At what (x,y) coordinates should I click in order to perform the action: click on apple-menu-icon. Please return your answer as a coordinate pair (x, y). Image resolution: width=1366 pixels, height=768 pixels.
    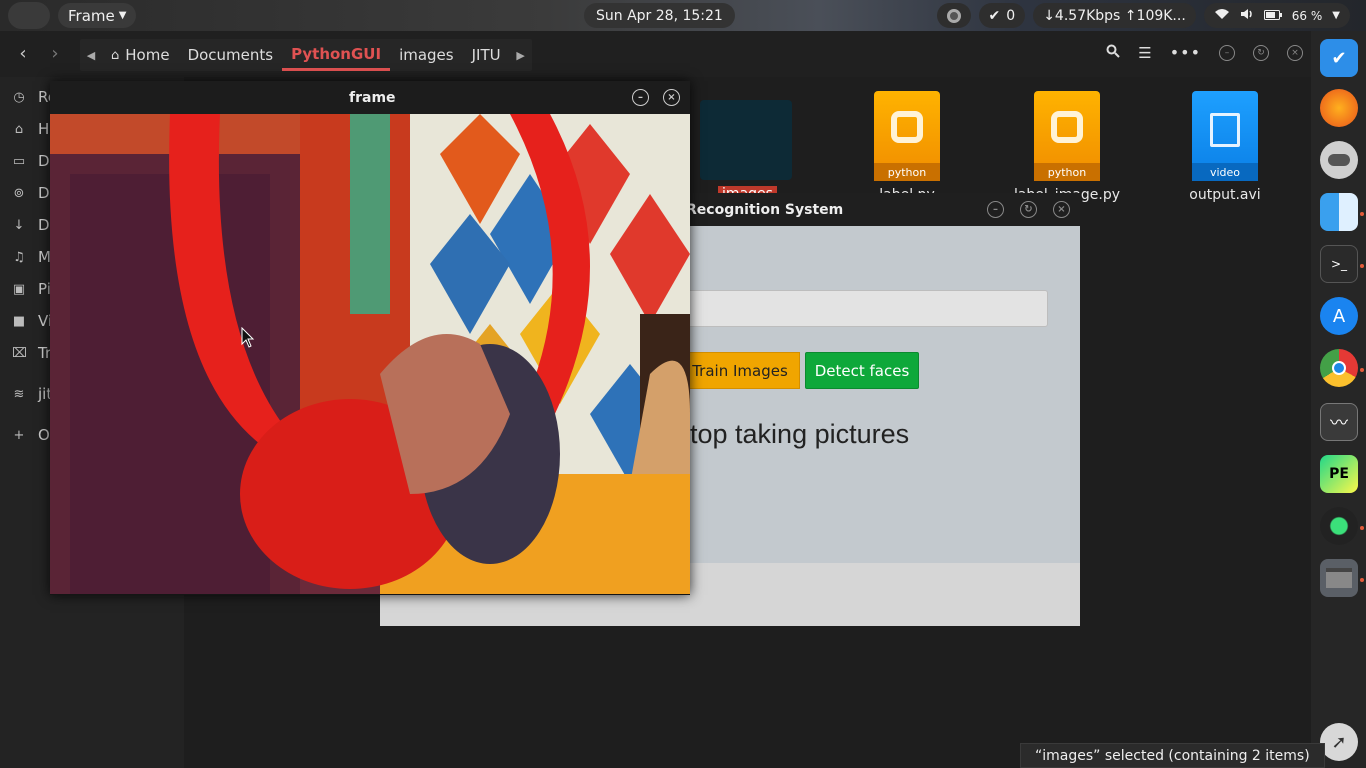
    Looking at the image, I should click on (29, 15).